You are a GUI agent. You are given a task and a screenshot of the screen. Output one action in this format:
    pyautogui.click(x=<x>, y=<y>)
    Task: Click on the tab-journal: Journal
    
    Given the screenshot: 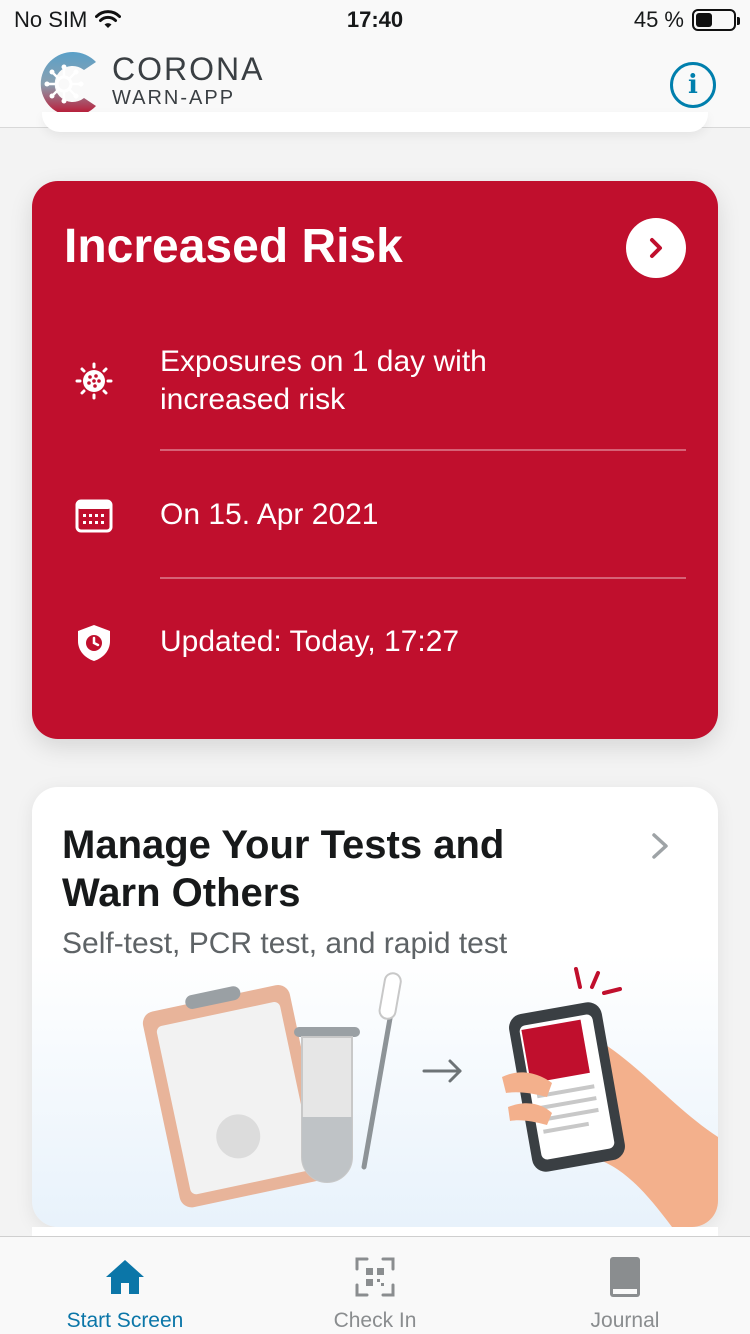 What is the action you would take?
    pyautogui.click(x=625, y=1285)
    